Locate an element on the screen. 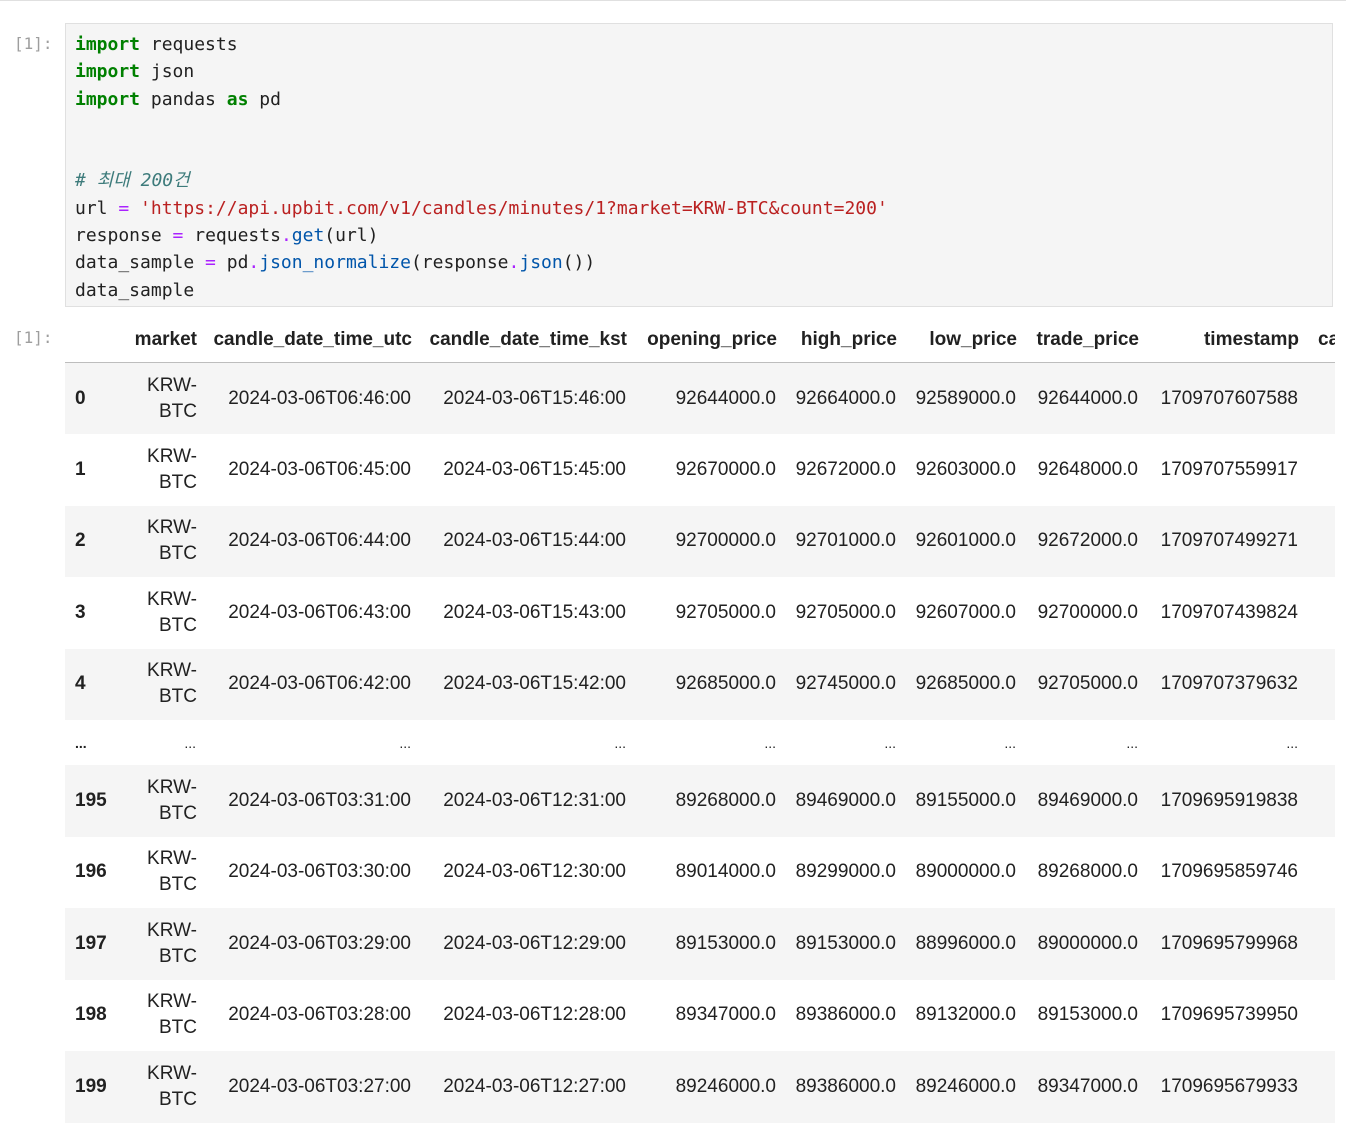  code-token: ()) is located at coordinates (579, 263).